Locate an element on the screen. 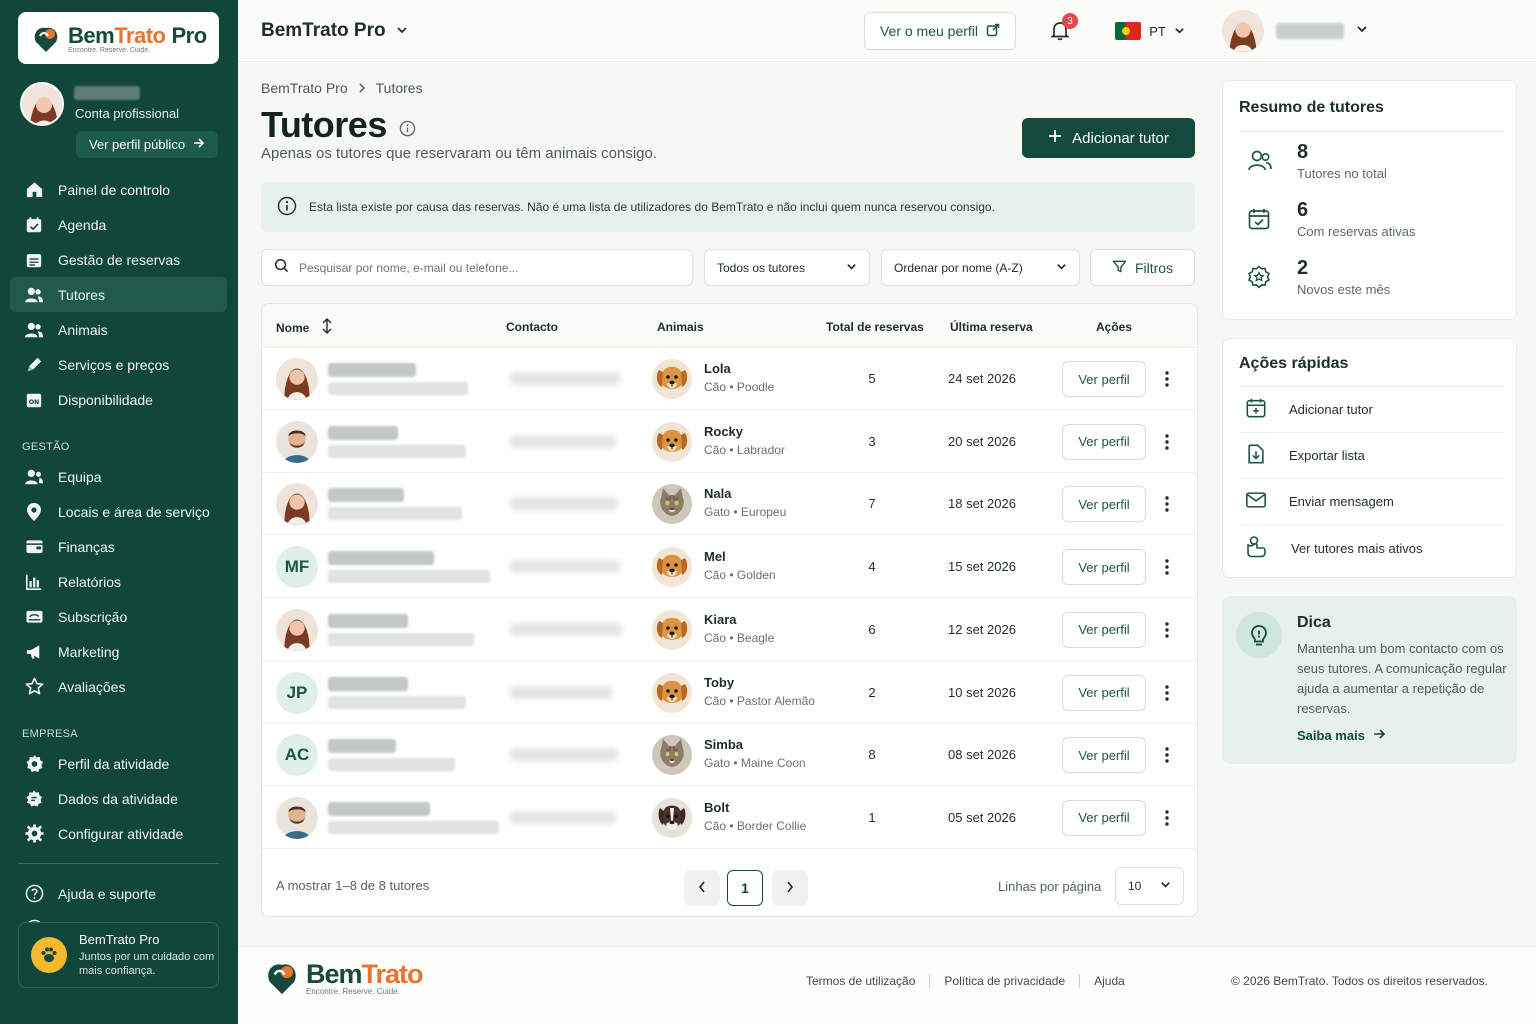  sidebar-item-gestao-de-reservas: Gestão de reservas is located at coordinates (118, 259).